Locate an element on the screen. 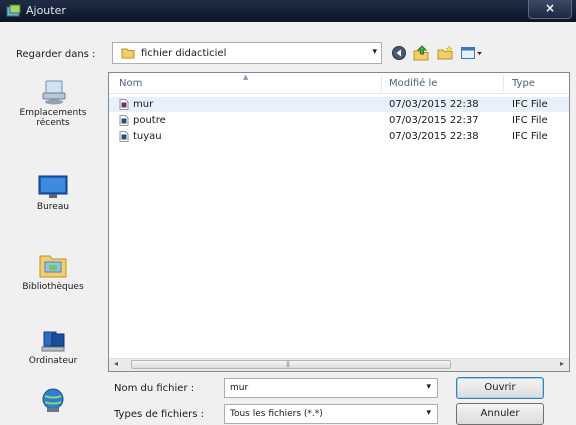 The width and height of the screenshot is (576, 425). desktop-icon is located at coordinates (53, 186).